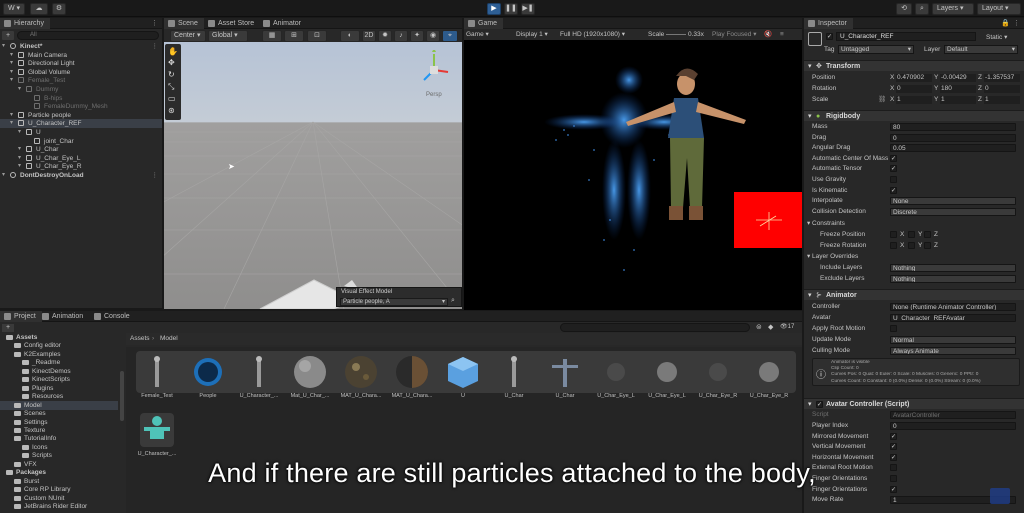 Image resolution: width=1024 pixels, height=513 pixels. Describe the element at coordinates (953, 307) in the screenshot. I see `controller-field: None (Runtime Animator Controller)` at that location.